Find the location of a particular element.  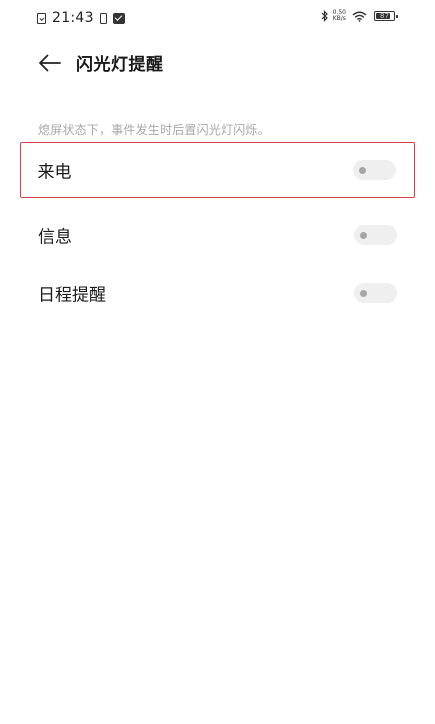

message-icon is located at coordinates (118, 18).